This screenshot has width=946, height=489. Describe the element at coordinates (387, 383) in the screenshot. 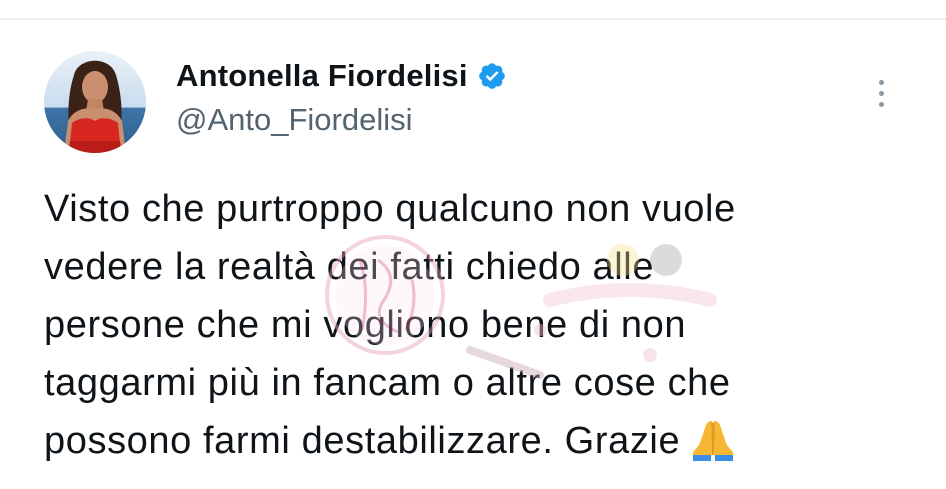

I see `tweet-text-line: taggarmi più in fancam o altre cose che` at that location.